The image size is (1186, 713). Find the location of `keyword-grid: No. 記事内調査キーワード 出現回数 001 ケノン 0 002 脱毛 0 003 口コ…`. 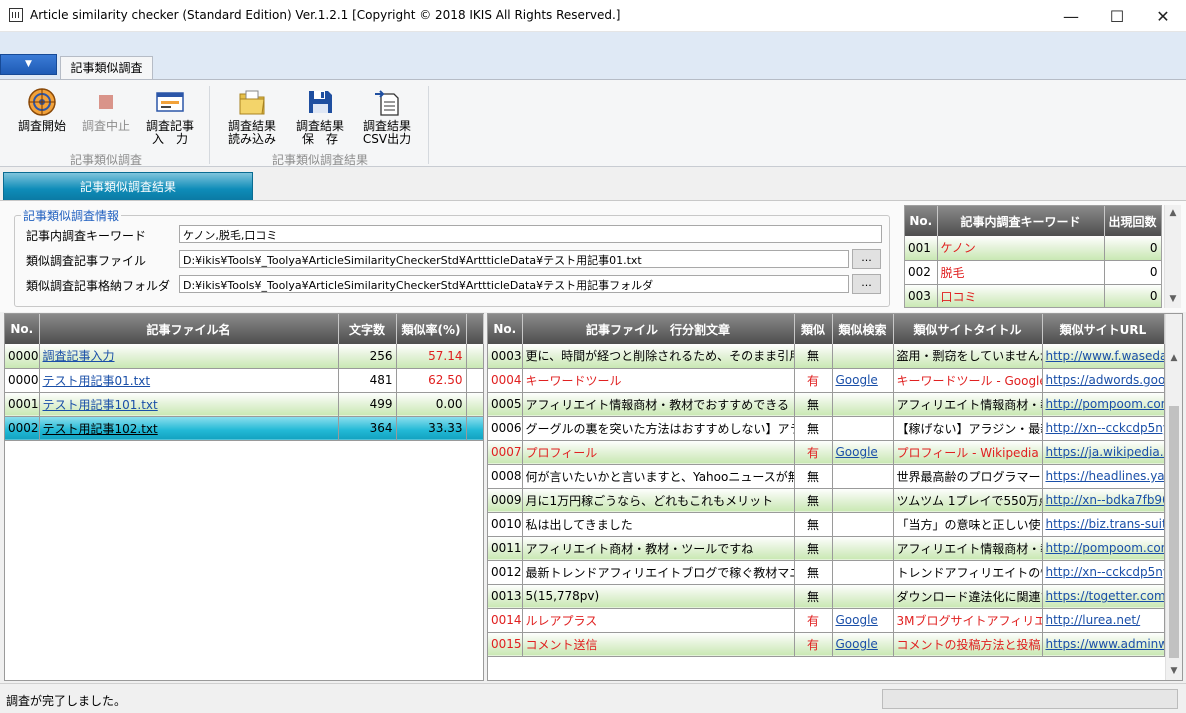

keyword-grid: No. 記事内調査キーワード 出現回数 001 ケノン 0 002 脱毛 0 003 口コ… is located at coordinates (1033, 256).